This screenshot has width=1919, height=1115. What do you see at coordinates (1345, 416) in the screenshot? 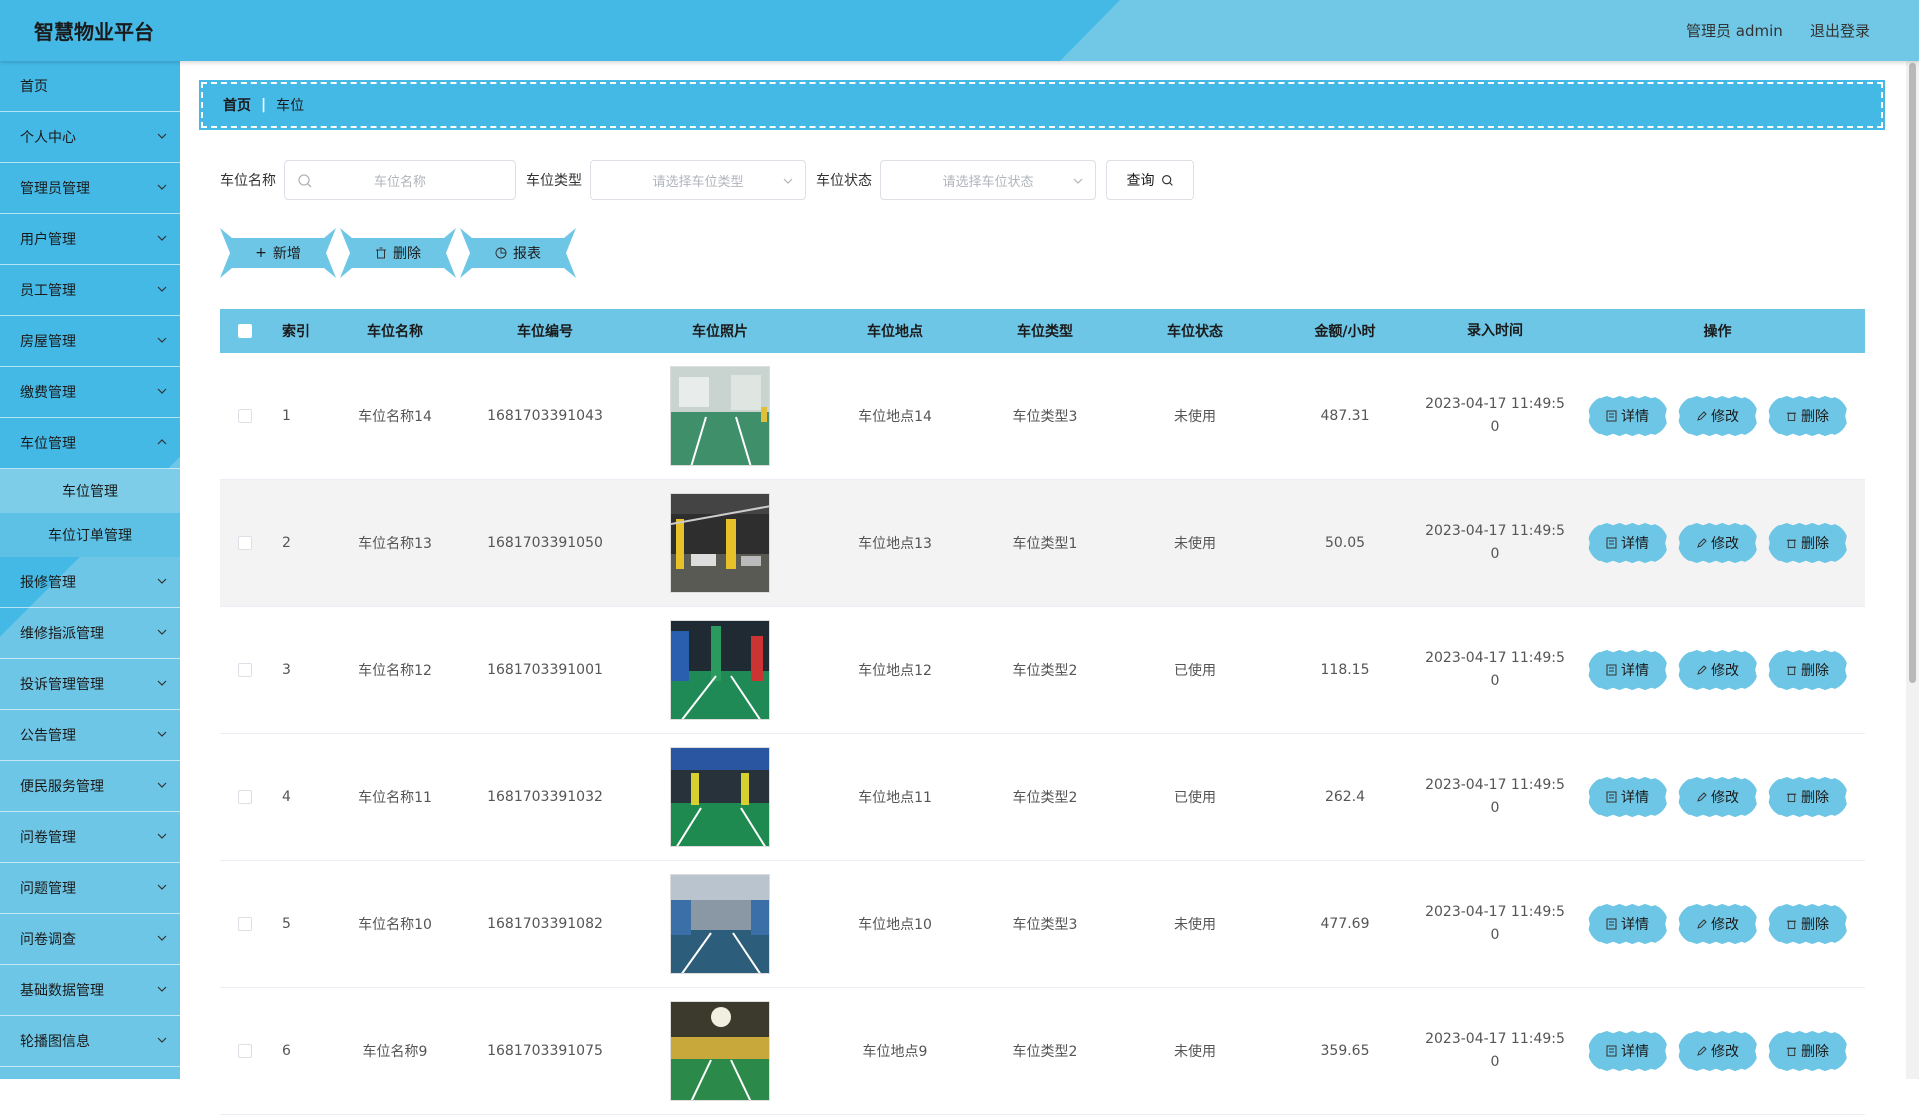
I see `cell-amount: 487.31` at bounding box center [1345, 416].